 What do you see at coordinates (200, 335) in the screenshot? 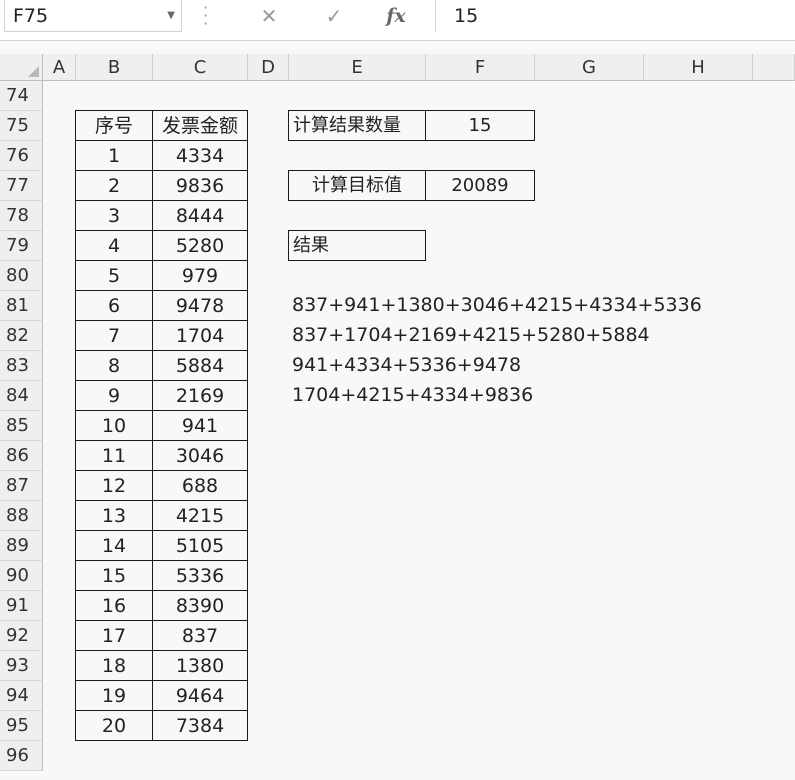
I see `table-cell-amount: 1704` at bounding box center [200, 335].